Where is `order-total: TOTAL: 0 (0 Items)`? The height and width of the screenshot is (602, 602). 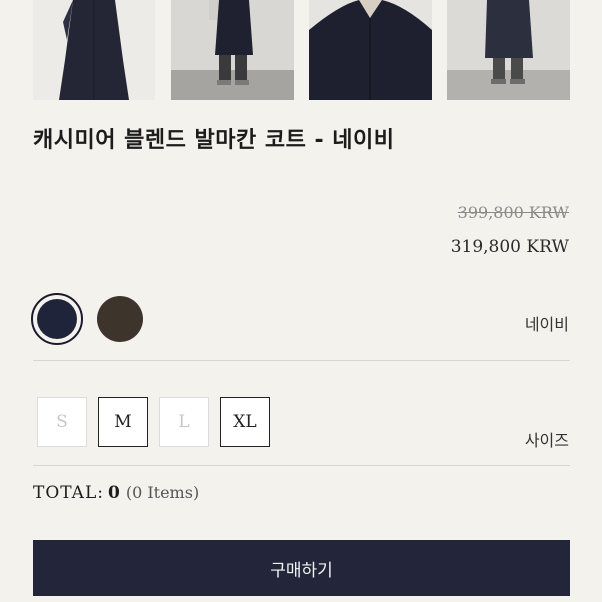 order-total: TOTAL: 0 (0 Items) is located at coordinates (116, 493).